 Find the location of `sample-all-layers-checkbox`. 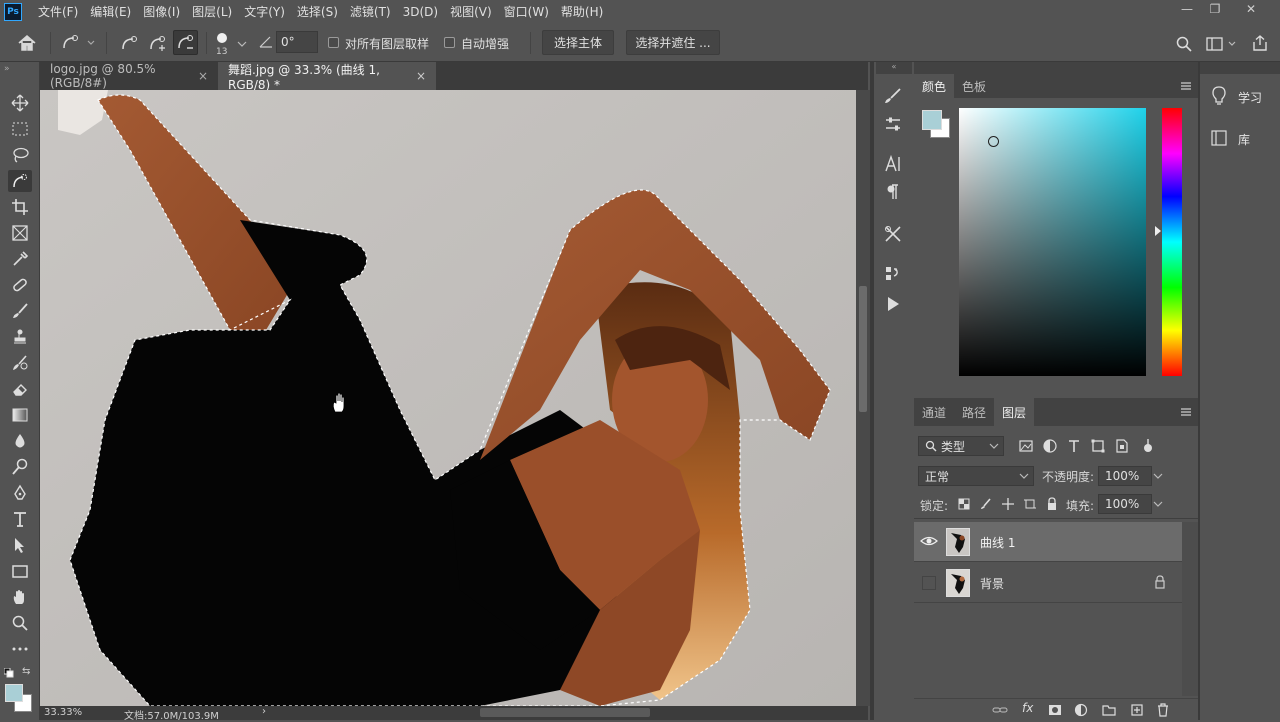

sample-all-layers-checkbox is located at coordinates (333, 42).